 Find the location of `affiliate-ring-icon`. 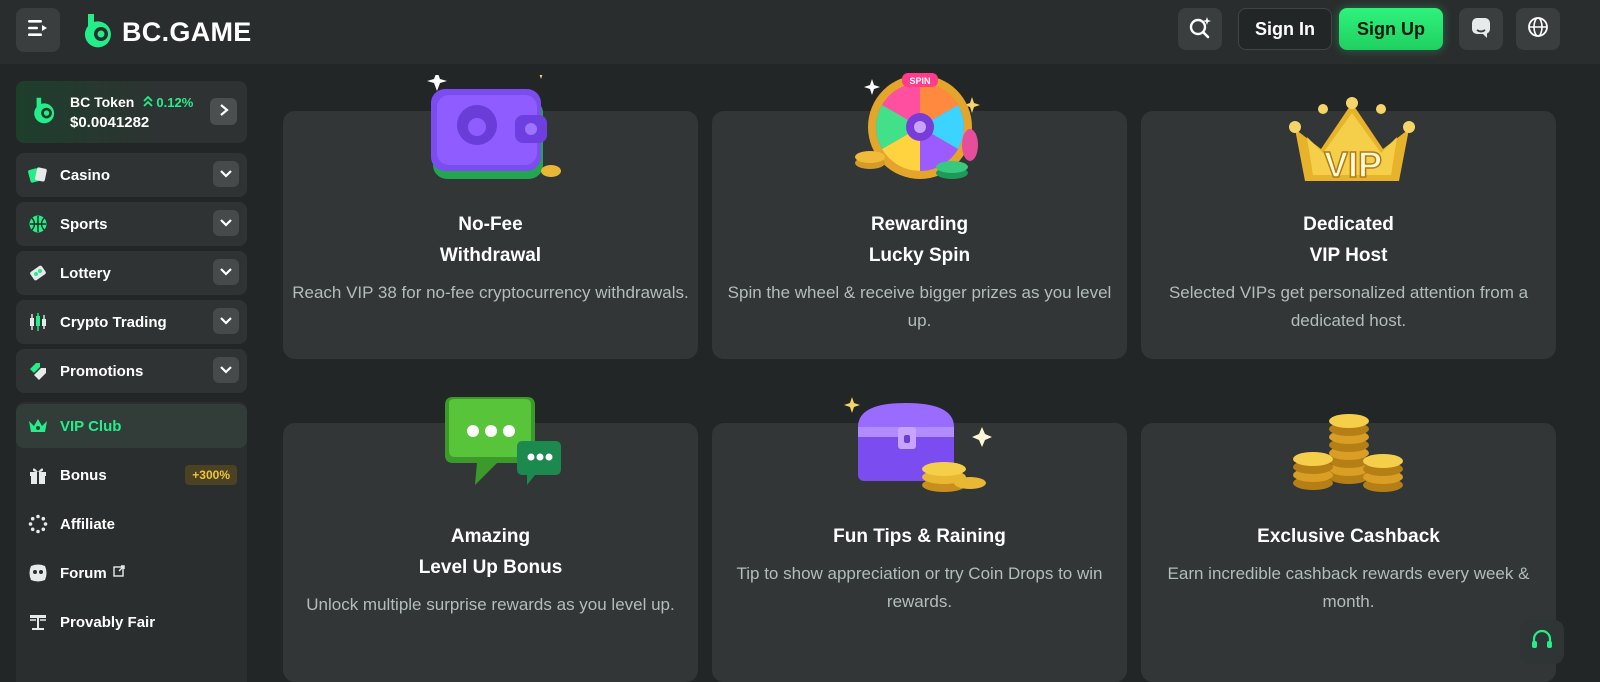

affiliate-ring-icon is located at coordinates (38, 524).